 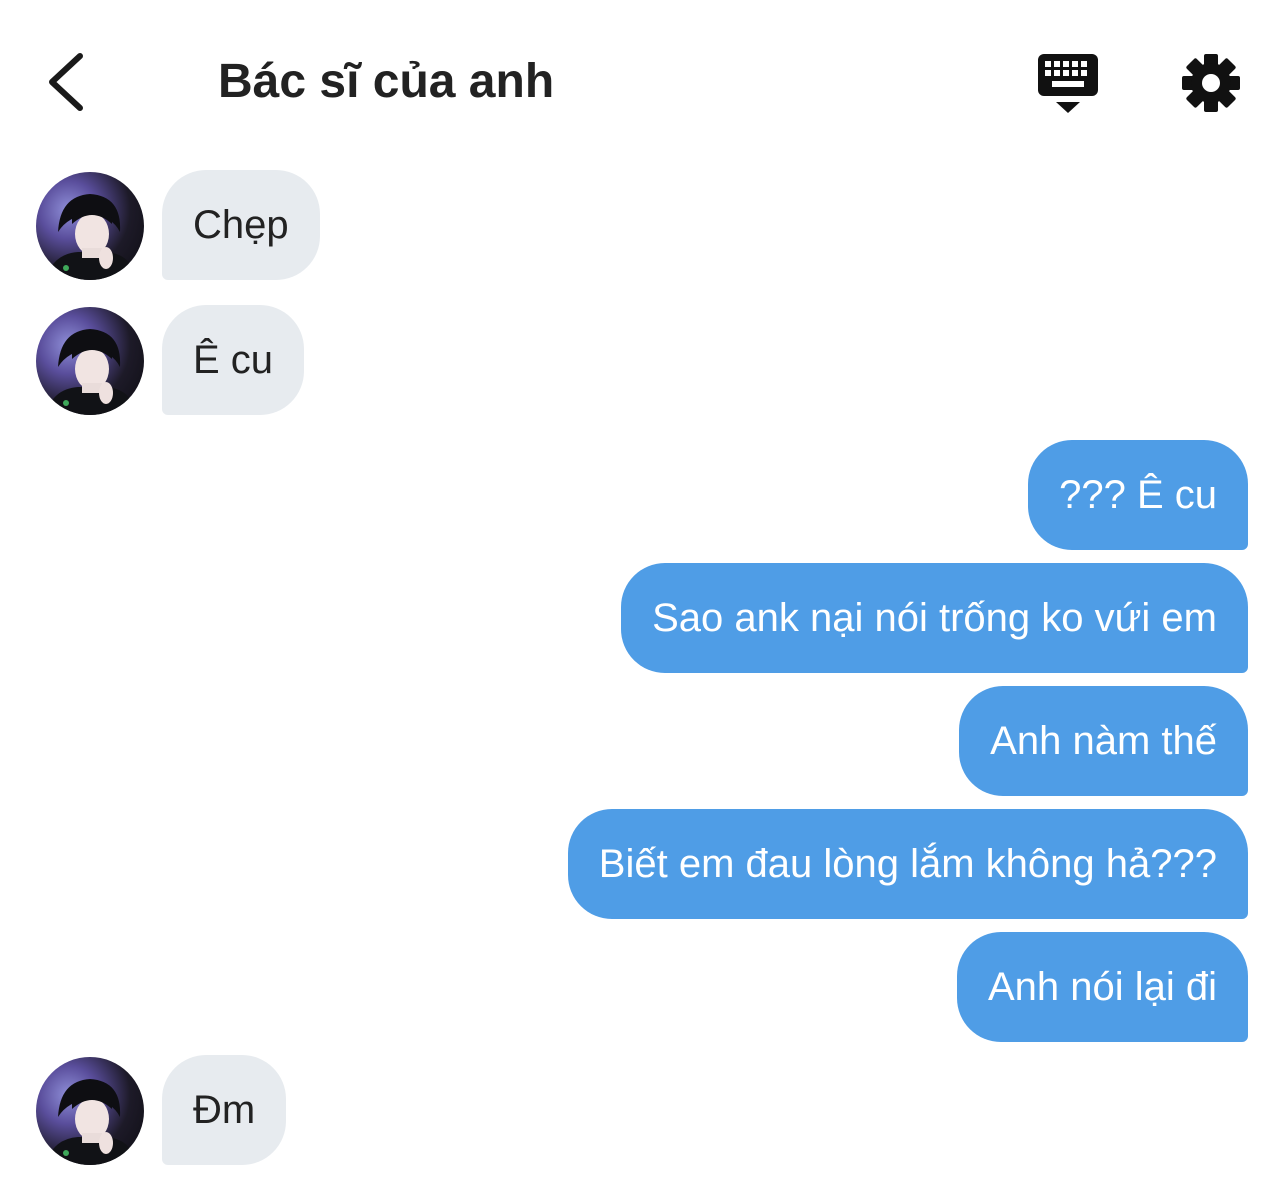 I want to click on message-outgoing-2: Sao ank nại nói trống ko vứi em, so click(x=934, y=618).